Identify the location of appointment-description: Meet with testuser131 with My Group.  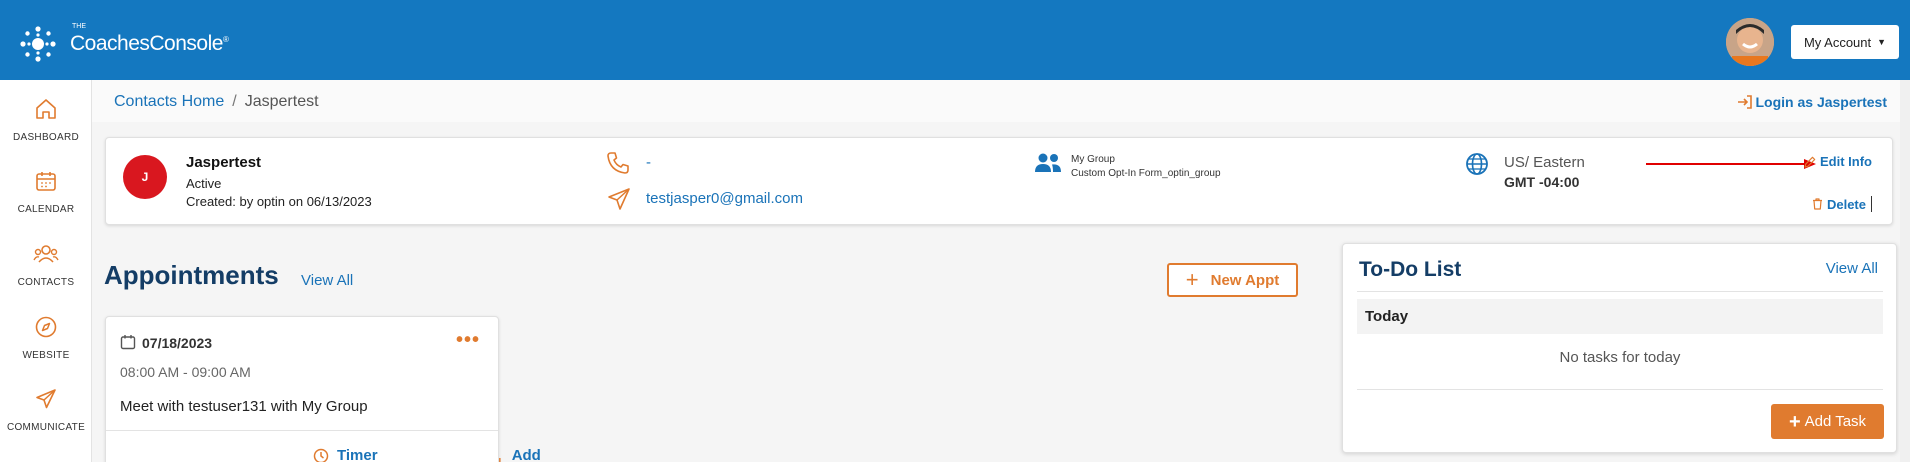
(244, 406).